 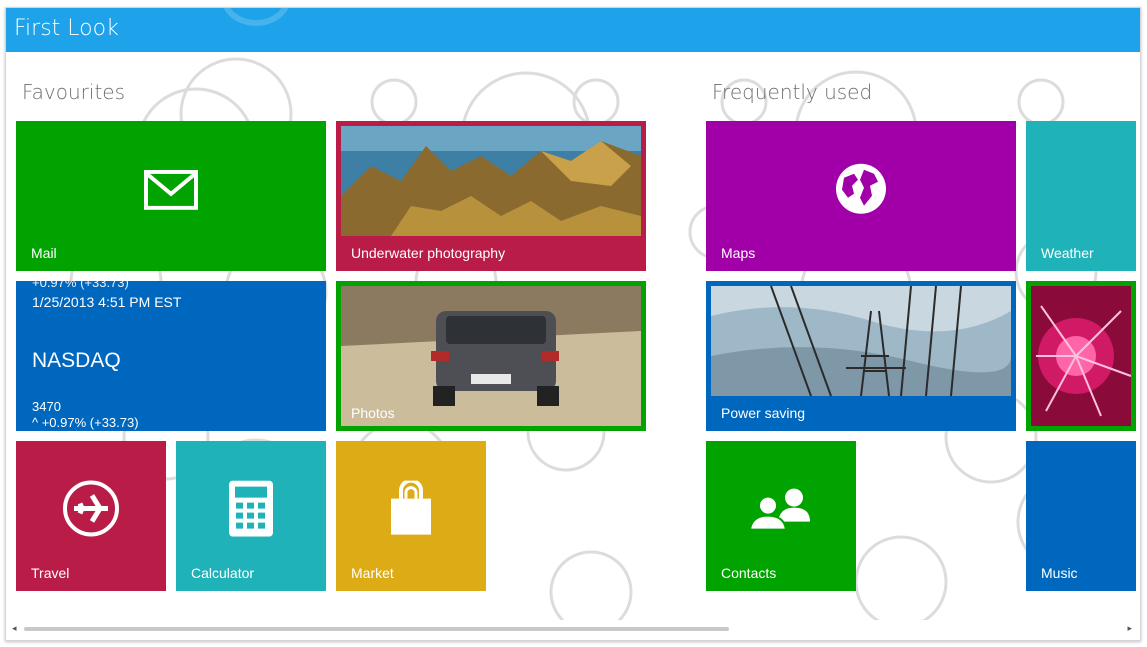 I want to click on tile-underwater-photography: Underwater photography, so click(x=491, y=196).